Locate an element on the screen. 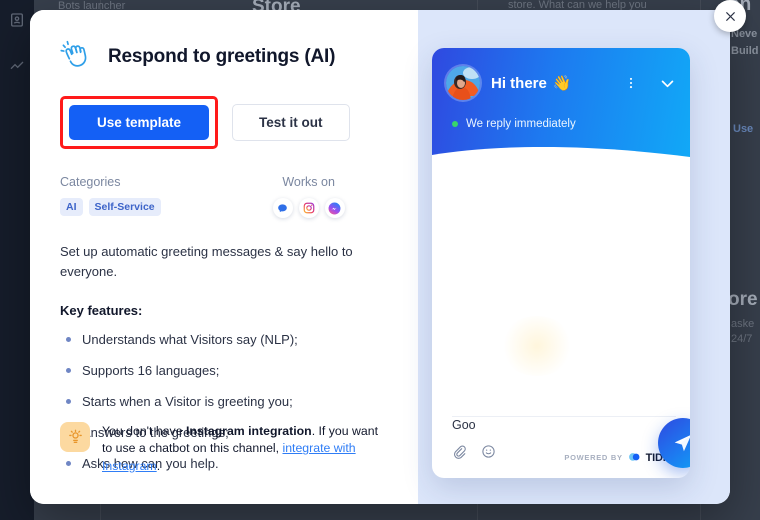 Image resolution: width=760 pixels, height=520 pixels. action-buttons: Use template Test it out is located at coordinates (224, 122).